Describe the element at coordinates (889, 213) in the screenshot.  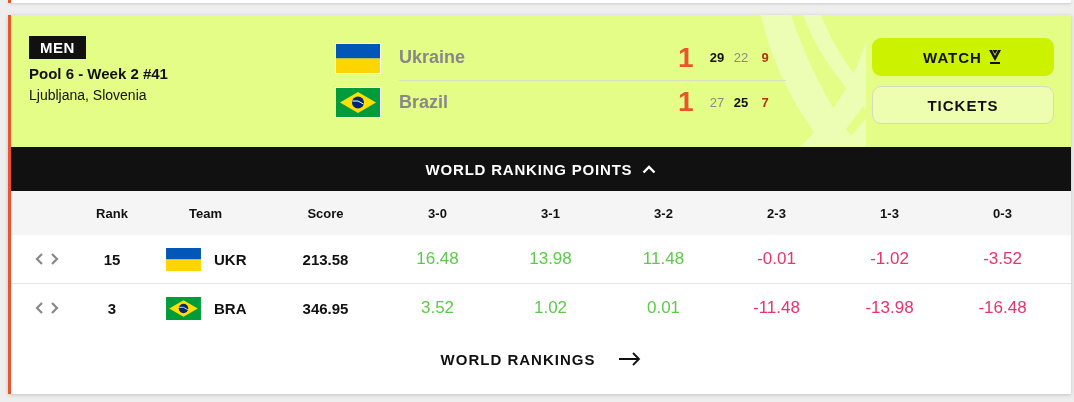
I see `column-header: 1-3` at that location.